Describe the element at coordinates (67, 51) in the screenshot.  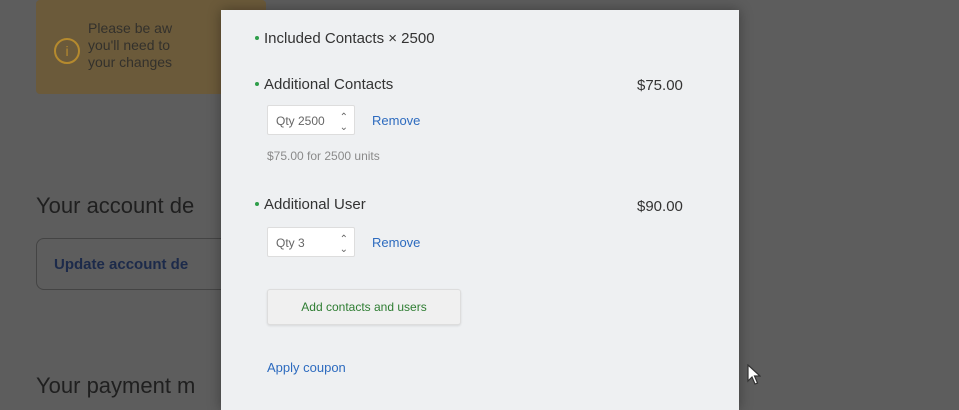
I see `info-icon: i` at that location.